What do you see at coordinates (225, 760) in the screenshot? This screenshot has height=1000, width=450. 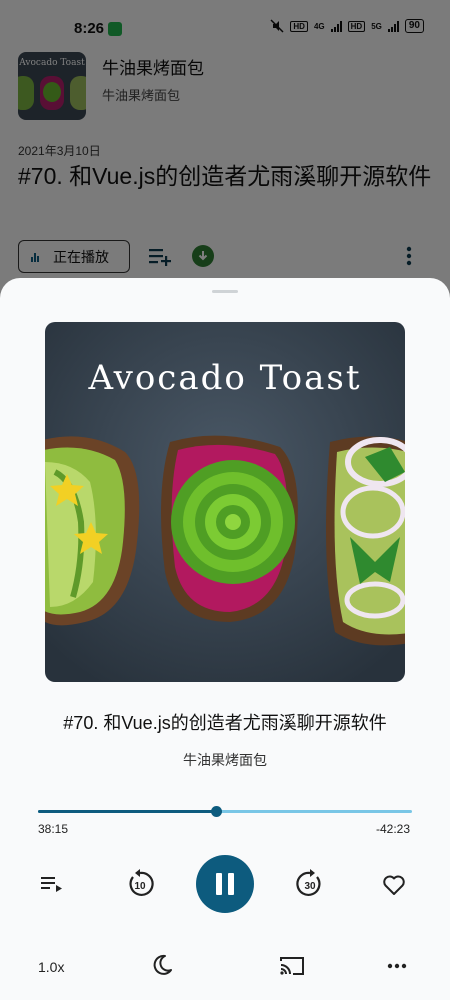 I see `now-playing-podcast: 牛油果烤面包` at bounding box center [225, 760].